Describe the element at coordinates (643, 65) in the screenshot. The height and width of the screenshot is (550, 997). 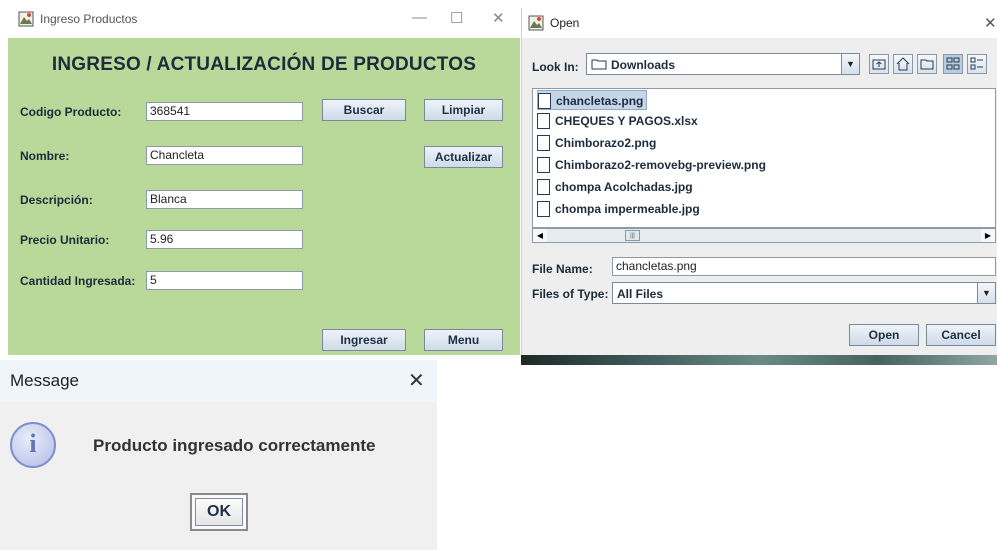
I see `look-in-value: Downloads` at that location.